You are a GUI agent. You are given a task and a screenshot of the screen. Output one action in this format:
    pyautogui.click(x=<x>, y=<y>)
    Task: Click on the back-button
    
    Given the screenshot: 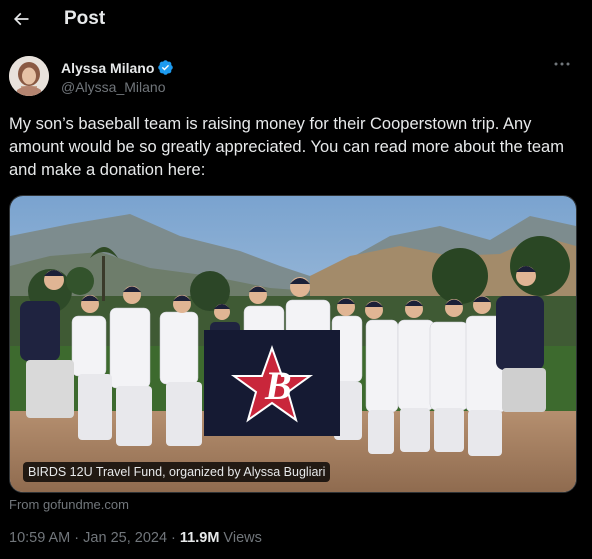 What is the action you would take?
    pyautogui.click(x=21, y=19)
    